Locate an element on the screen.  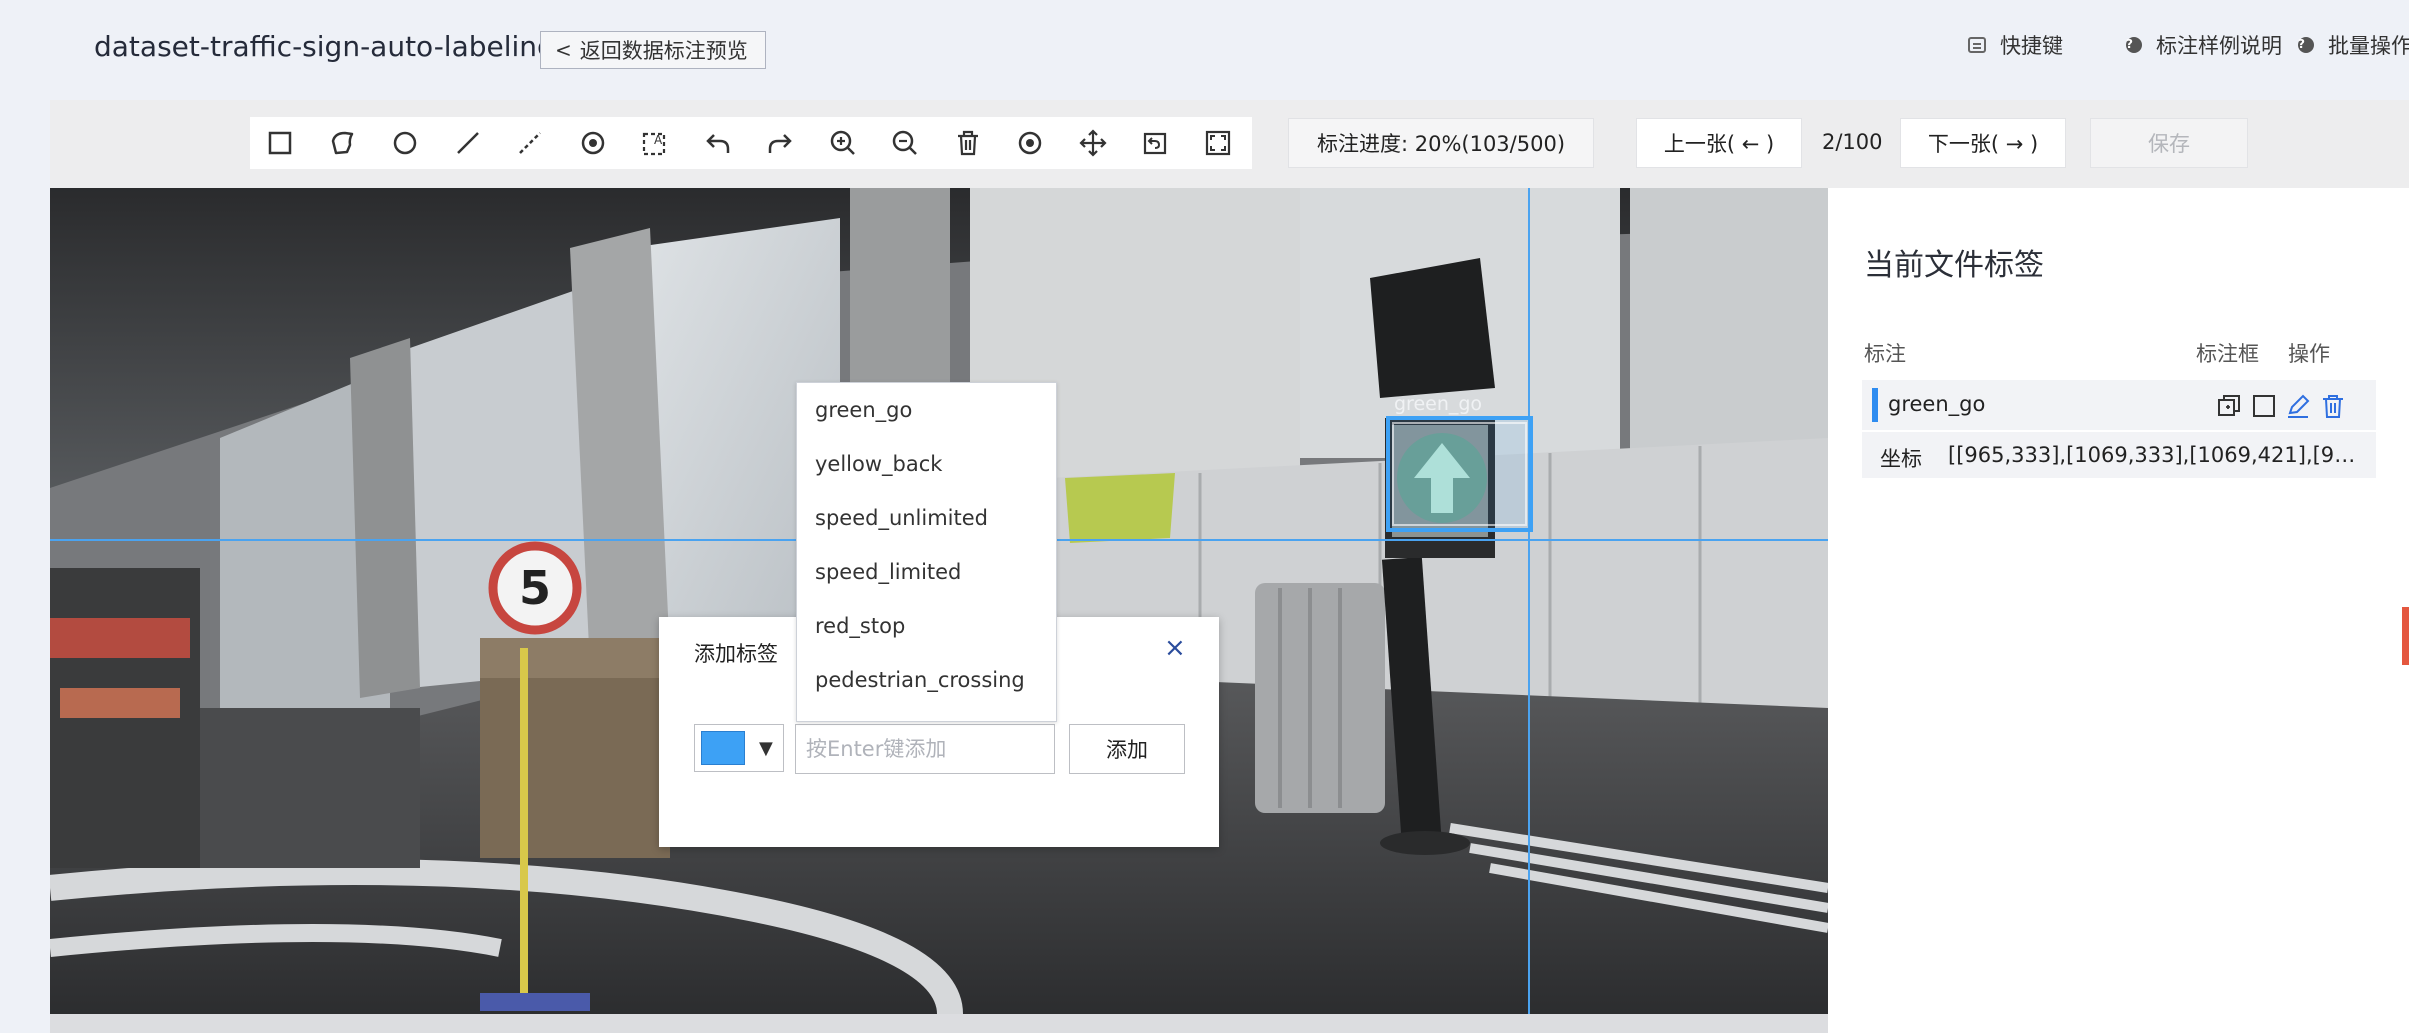
zoom-in-icon is located at coordinates (842, 142).